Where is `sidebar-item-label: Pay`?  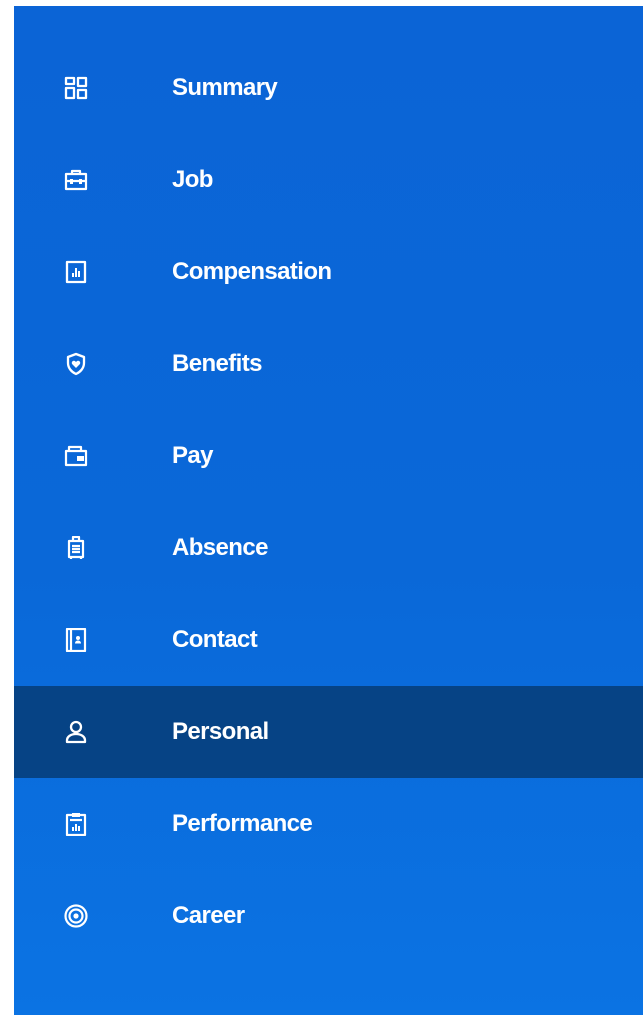
sidebar-item-label: Pay is located at coordinates (193, 455).